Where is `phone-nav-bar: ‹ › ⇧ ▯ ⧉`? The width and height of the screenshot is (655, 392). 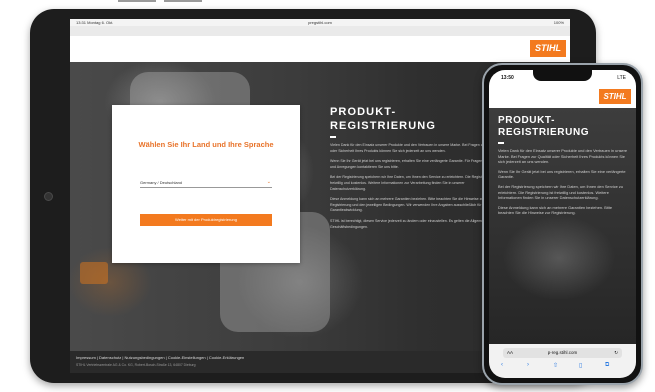
phone-nav-bar: ‹ › ⇧ ▯ ⧉ is located at coordinates (562, 367).